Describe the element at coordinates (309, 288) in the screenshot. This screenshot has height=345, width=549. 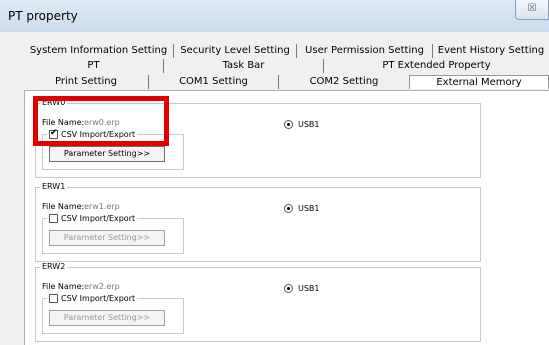
I see `erw2-usb1-label: USB1` at that location.